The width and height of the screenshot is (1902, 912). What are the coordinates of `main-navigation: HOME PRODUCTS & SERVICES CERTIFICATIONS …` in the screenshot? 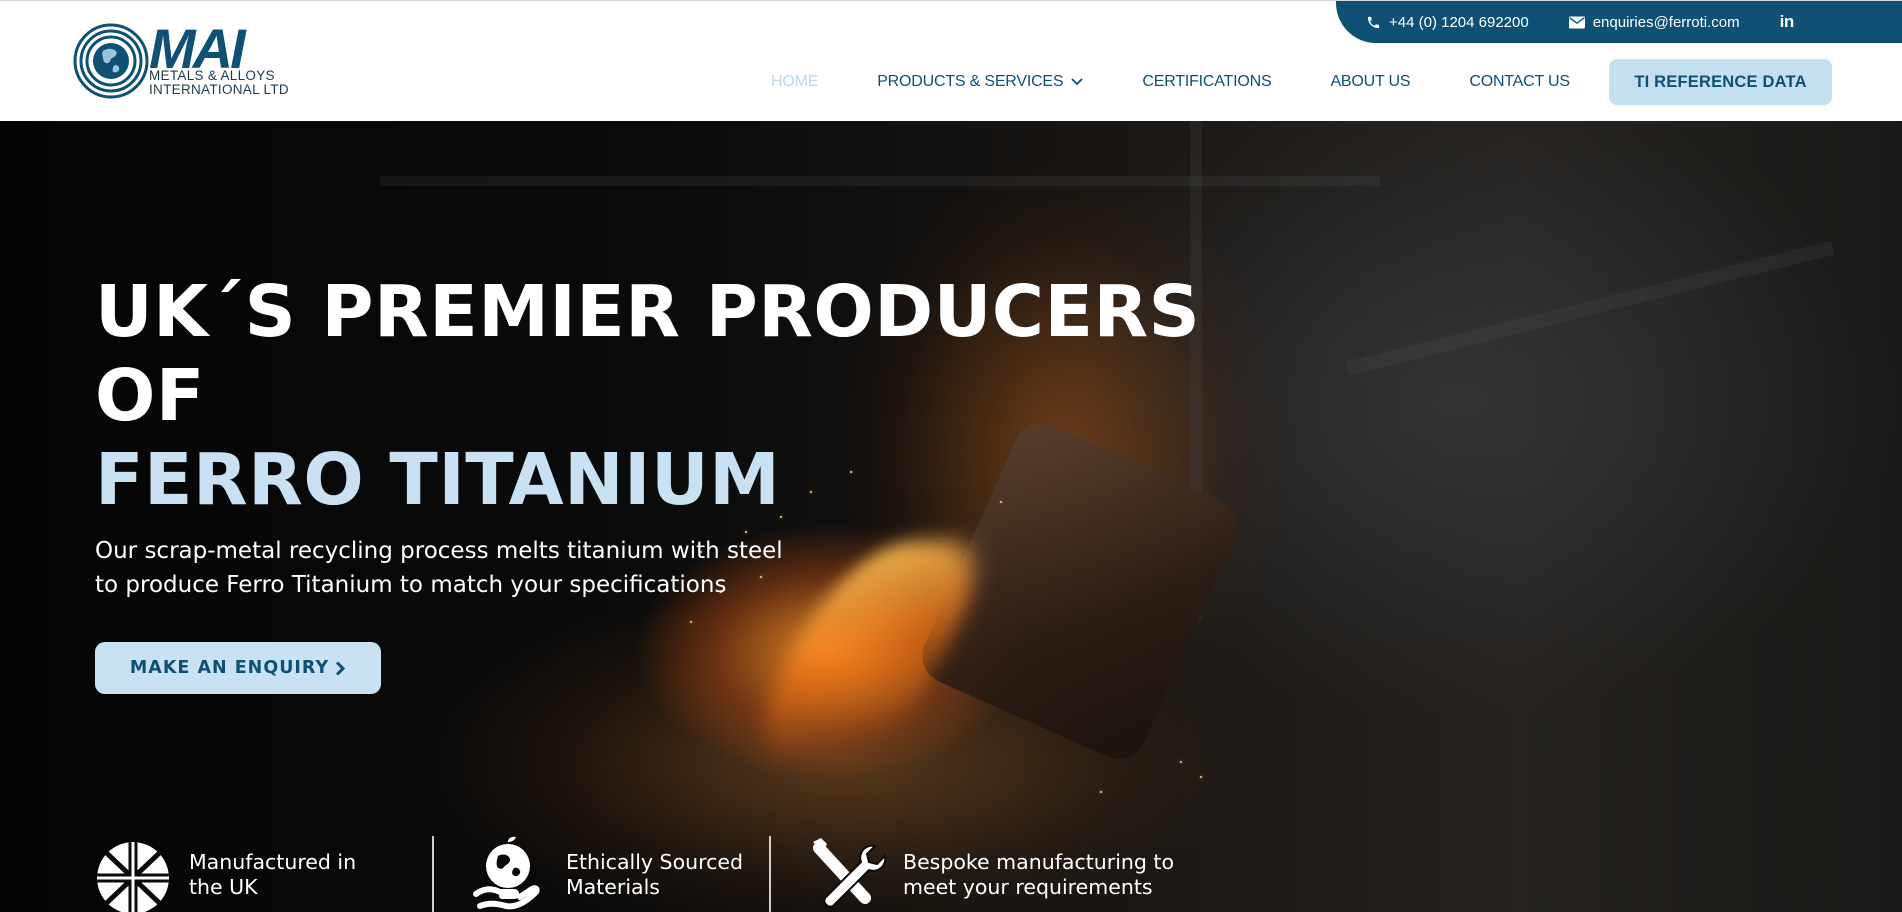 It's located at (1200, 82).